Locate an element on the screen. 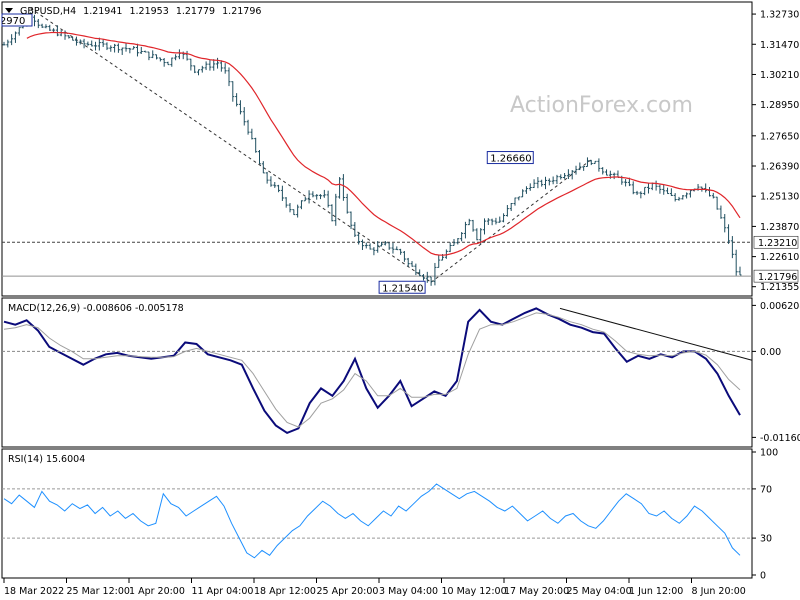  price-tick-label: 1.22610 is located at coordinates (779, 257).